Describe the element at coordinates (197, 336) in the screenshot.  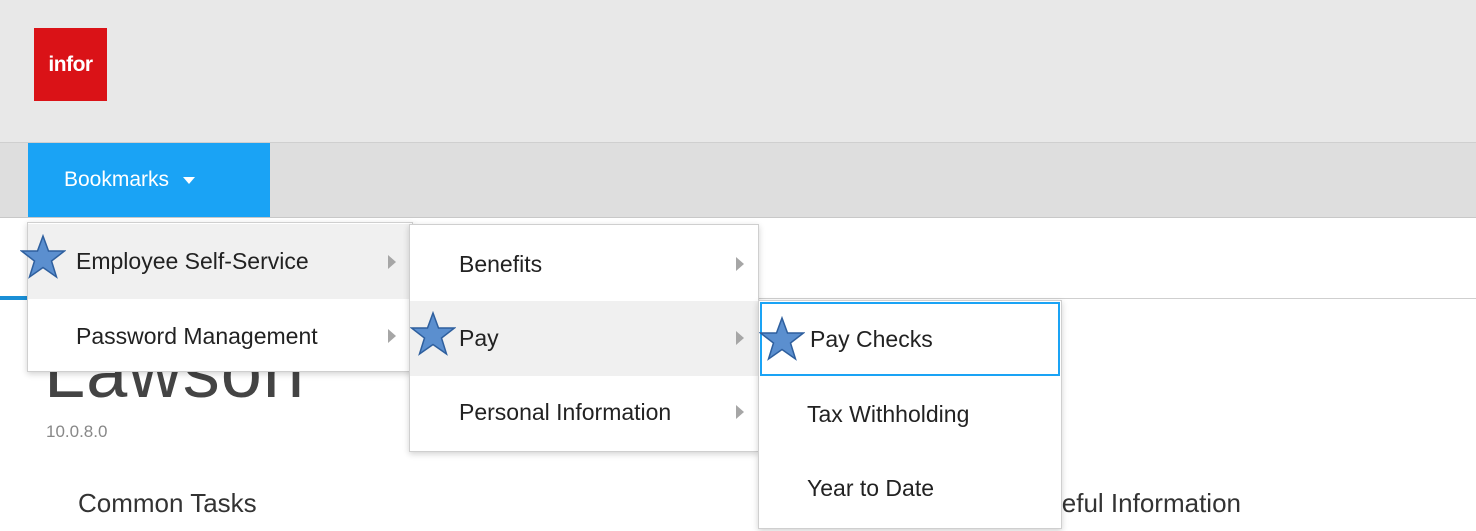
I see `menu-item-label: Password Management` at that location.